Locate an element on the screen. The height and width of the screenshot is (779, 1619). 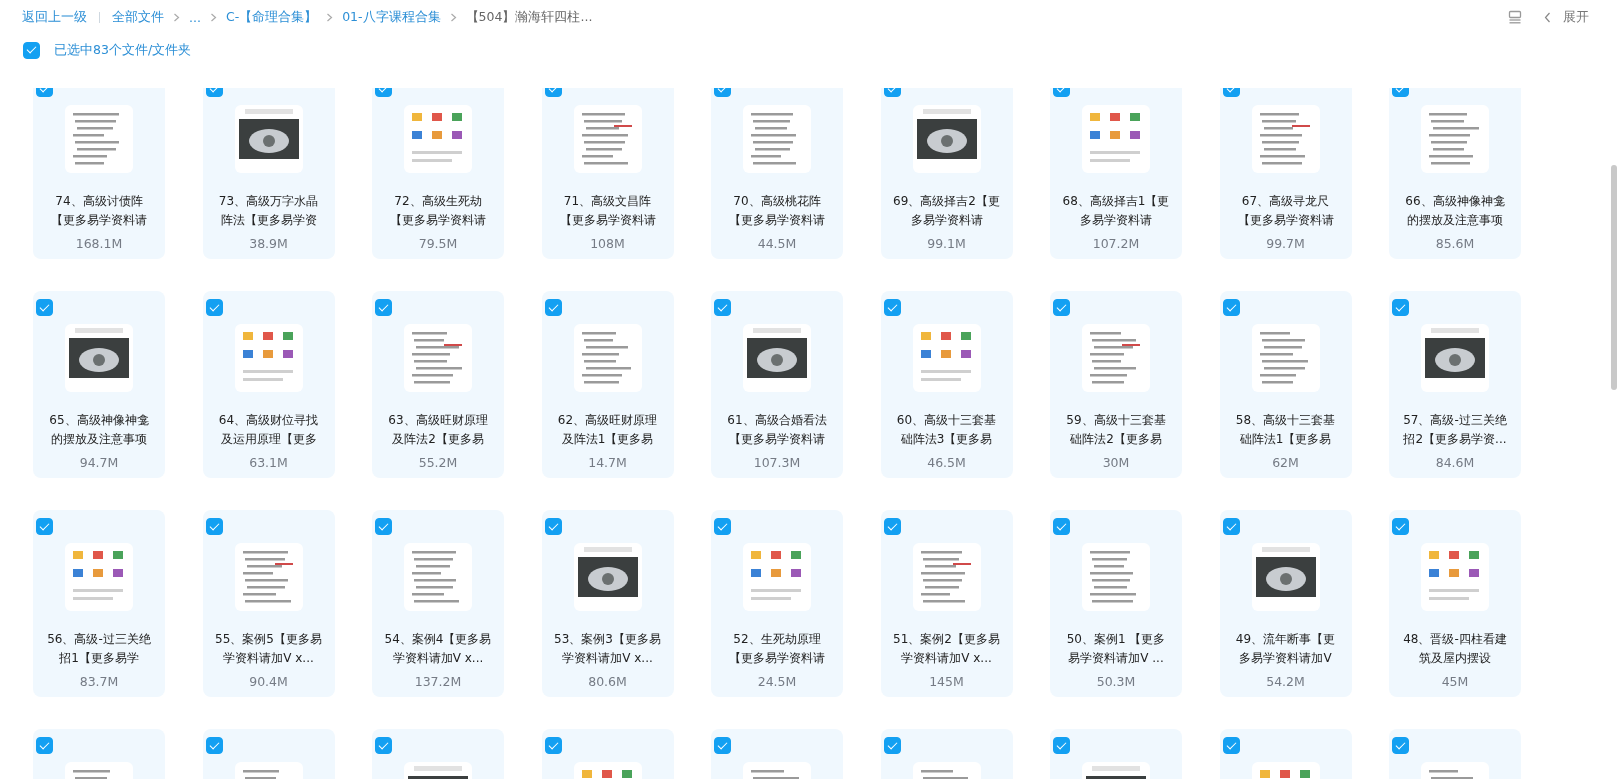
file-size: 38.9M is located at coordinates (268, 243).